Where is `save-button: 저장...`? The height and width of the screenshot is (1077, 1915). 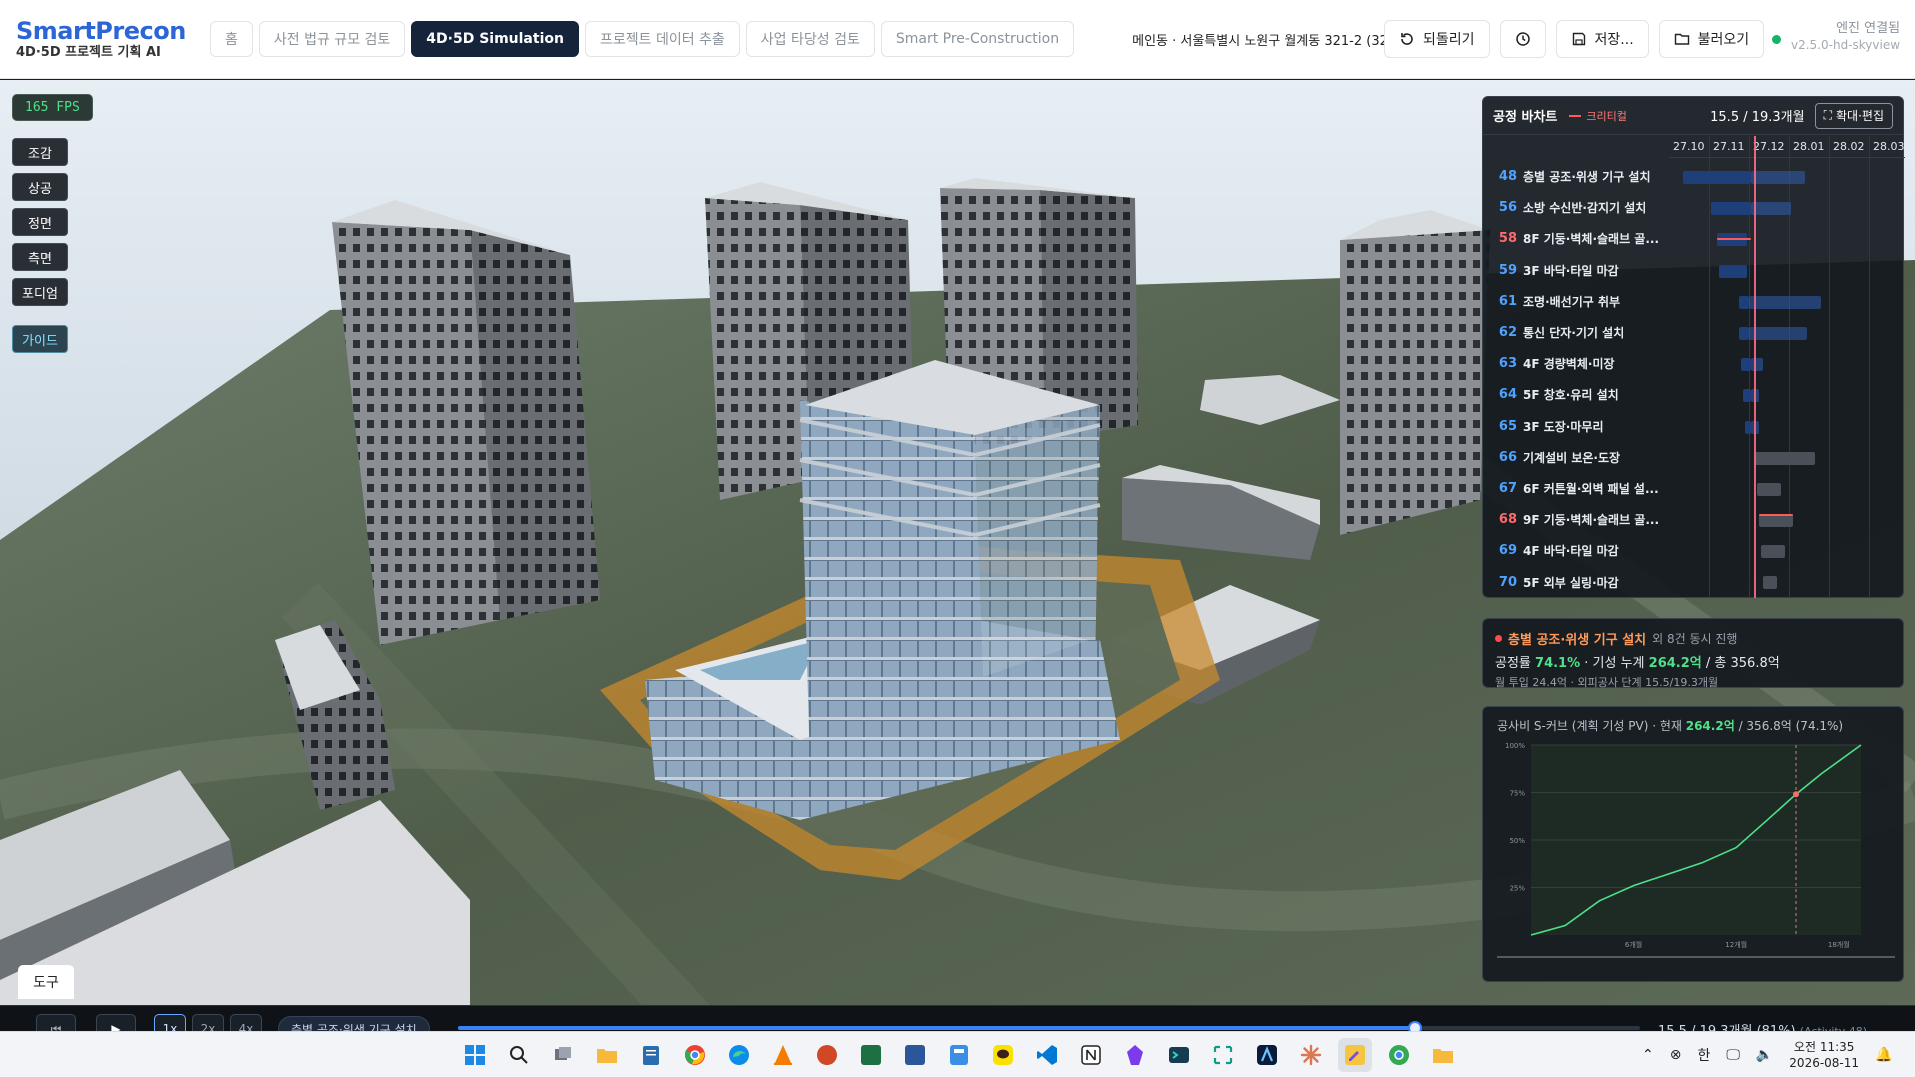
save-button: 저장... is located at coordinates (1602, 39).